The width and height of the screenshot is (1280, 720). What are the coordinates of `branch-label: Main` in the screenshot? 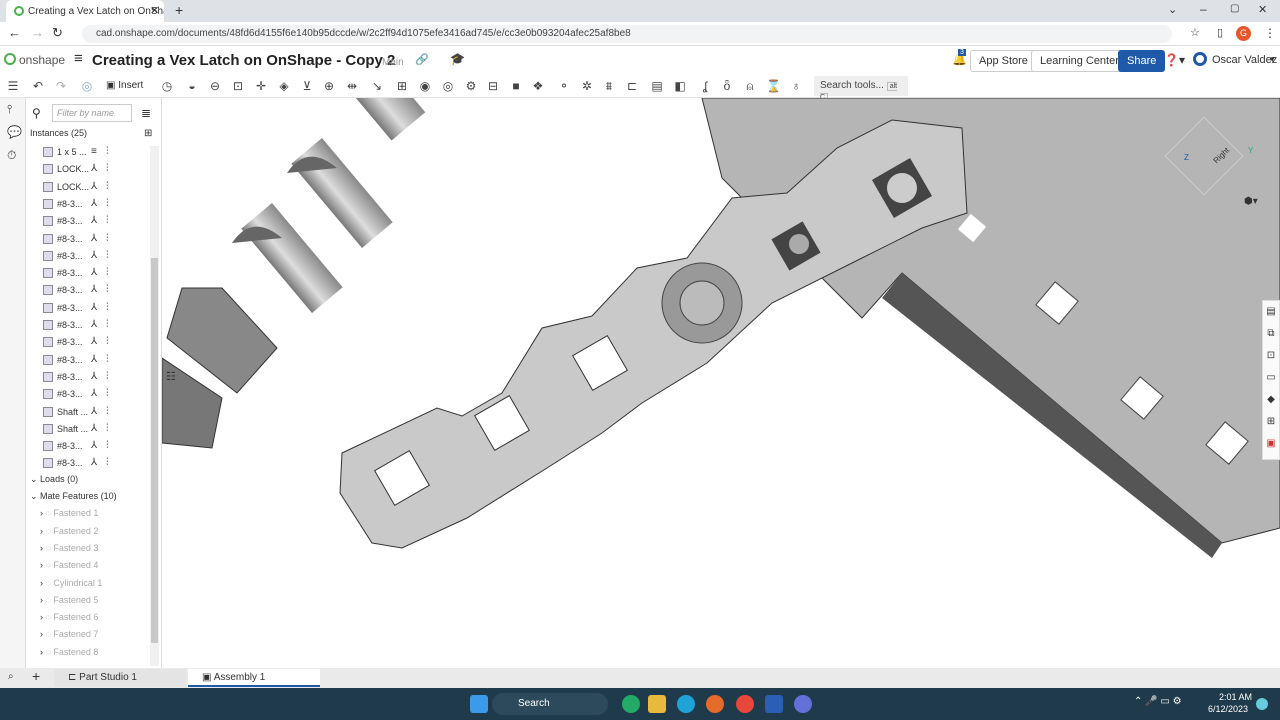 It's located at (393, 62).